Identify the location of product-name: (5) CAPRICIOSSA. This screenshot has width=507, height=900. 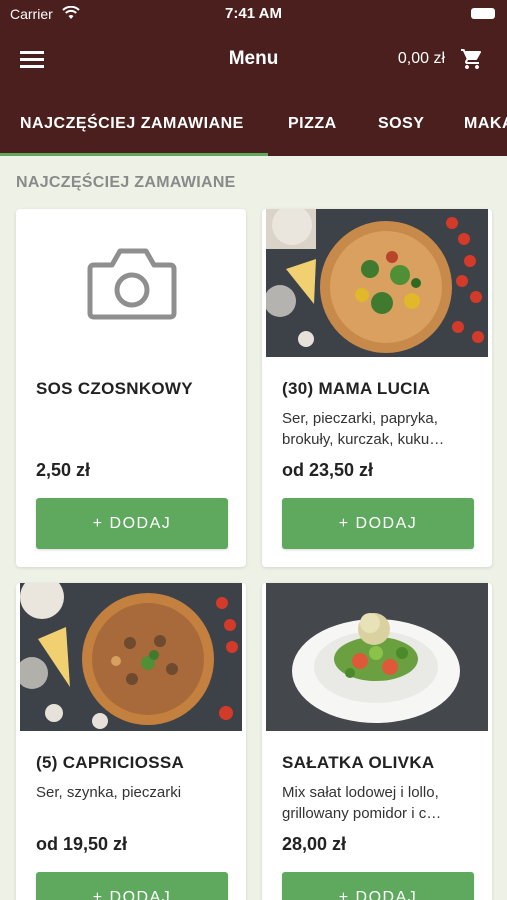
(110, 762).